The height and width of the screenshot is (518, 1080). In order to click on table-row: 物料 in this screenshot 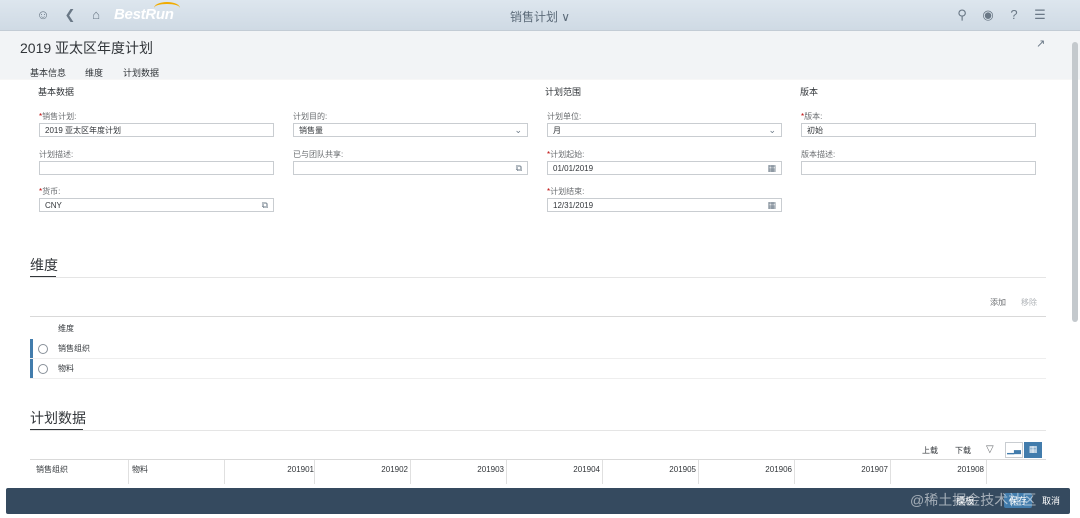, I will do `click(538, 369)`.